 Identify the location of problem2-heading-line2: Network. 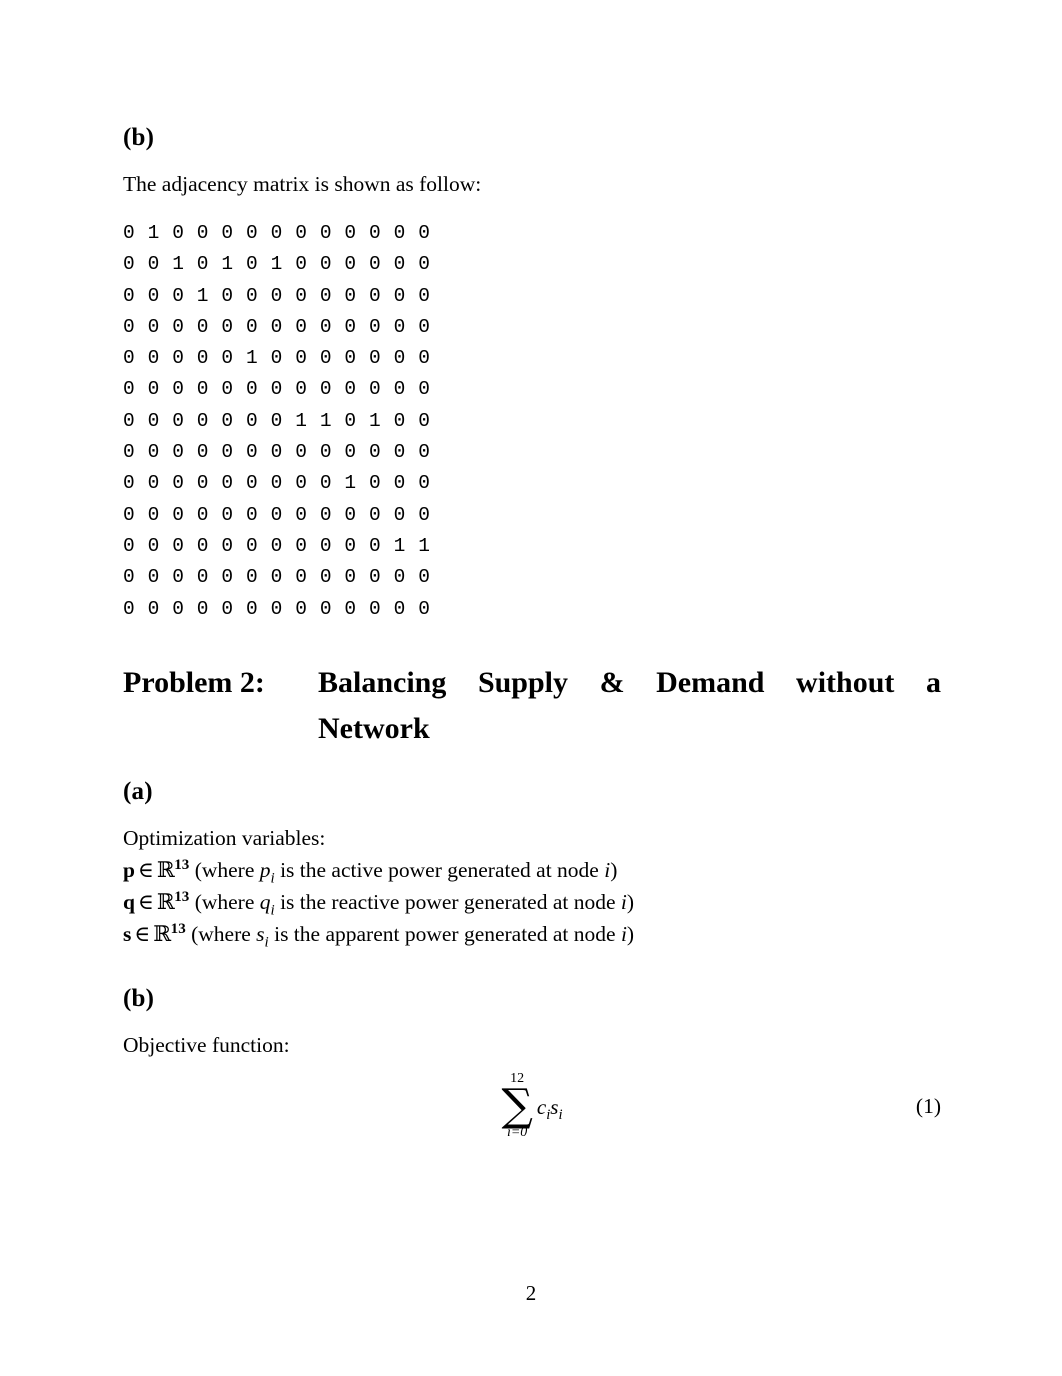
(374, 728).